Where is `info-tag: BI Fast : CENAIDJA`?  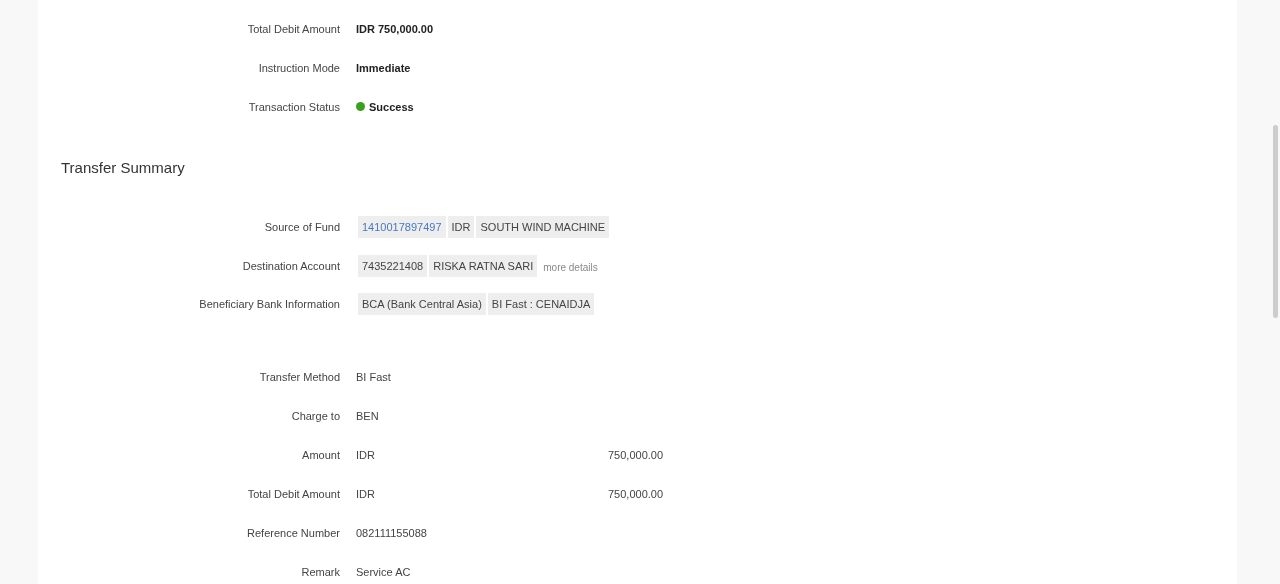
info-tag: BI Fast : CENAIDJA is located at coordinates (541, 304).